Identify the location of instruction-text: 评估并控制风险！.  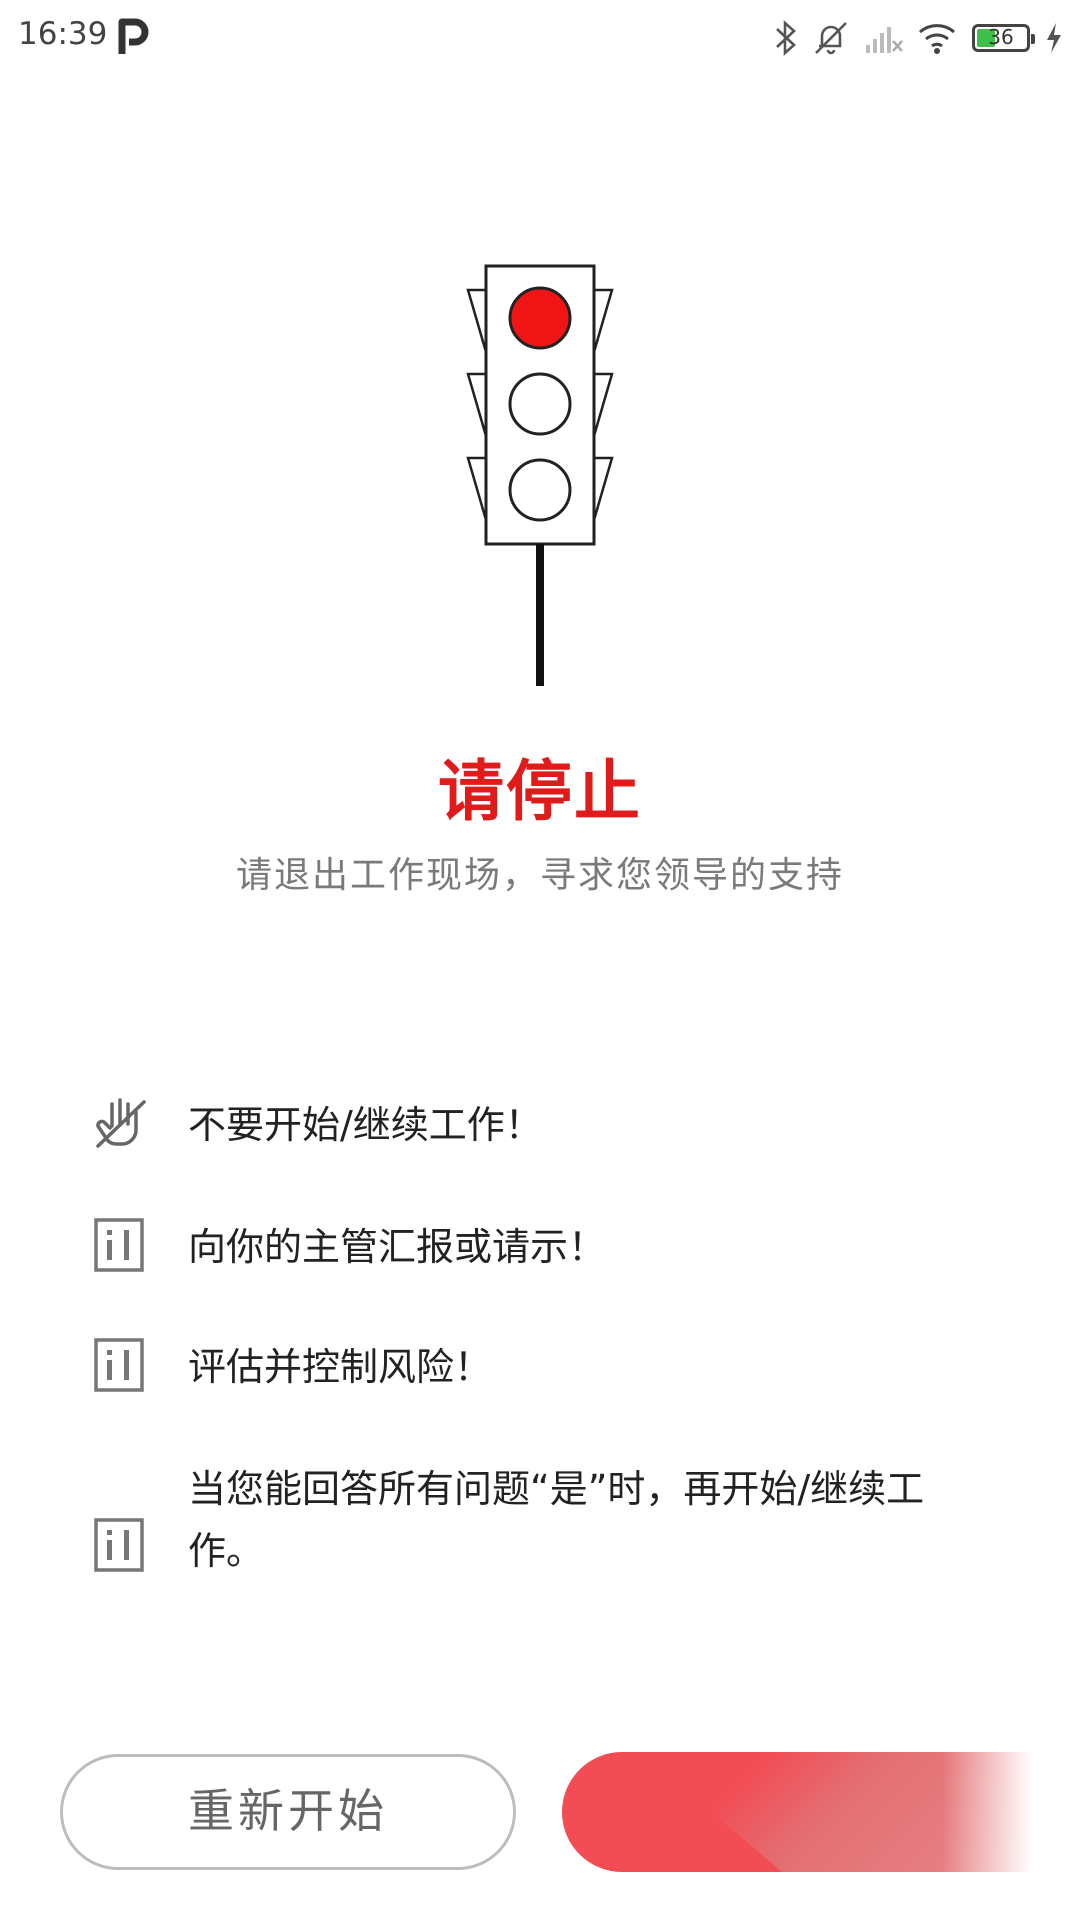
(340, 1367).